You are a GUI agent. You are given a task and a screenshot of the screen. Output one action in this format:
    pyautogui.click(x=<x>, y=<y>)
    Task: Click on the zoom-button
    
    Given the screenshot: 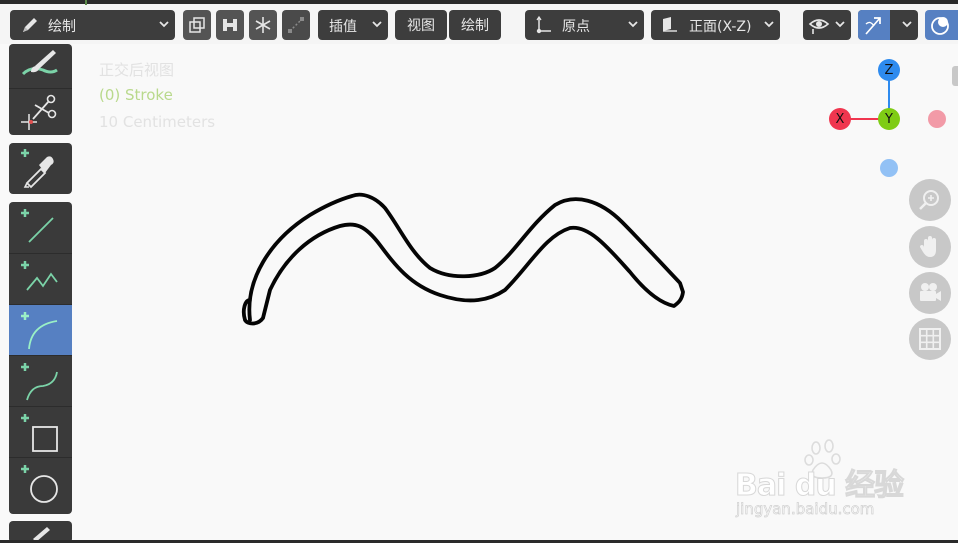 What is the action you would take?
    pyautogui.click(x=930, y=200)
    